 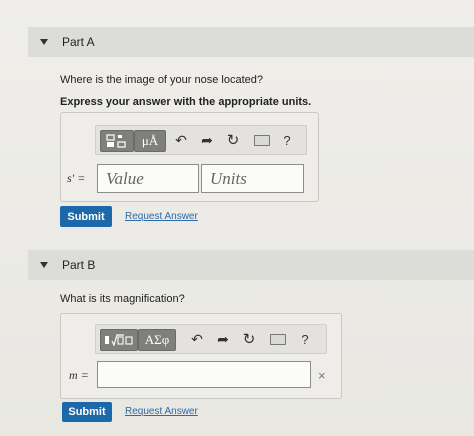 What do you see at coordinates (78, 42) in the screenshot?
I see `part-a-title: Part A` at bounding box center [78, 42].